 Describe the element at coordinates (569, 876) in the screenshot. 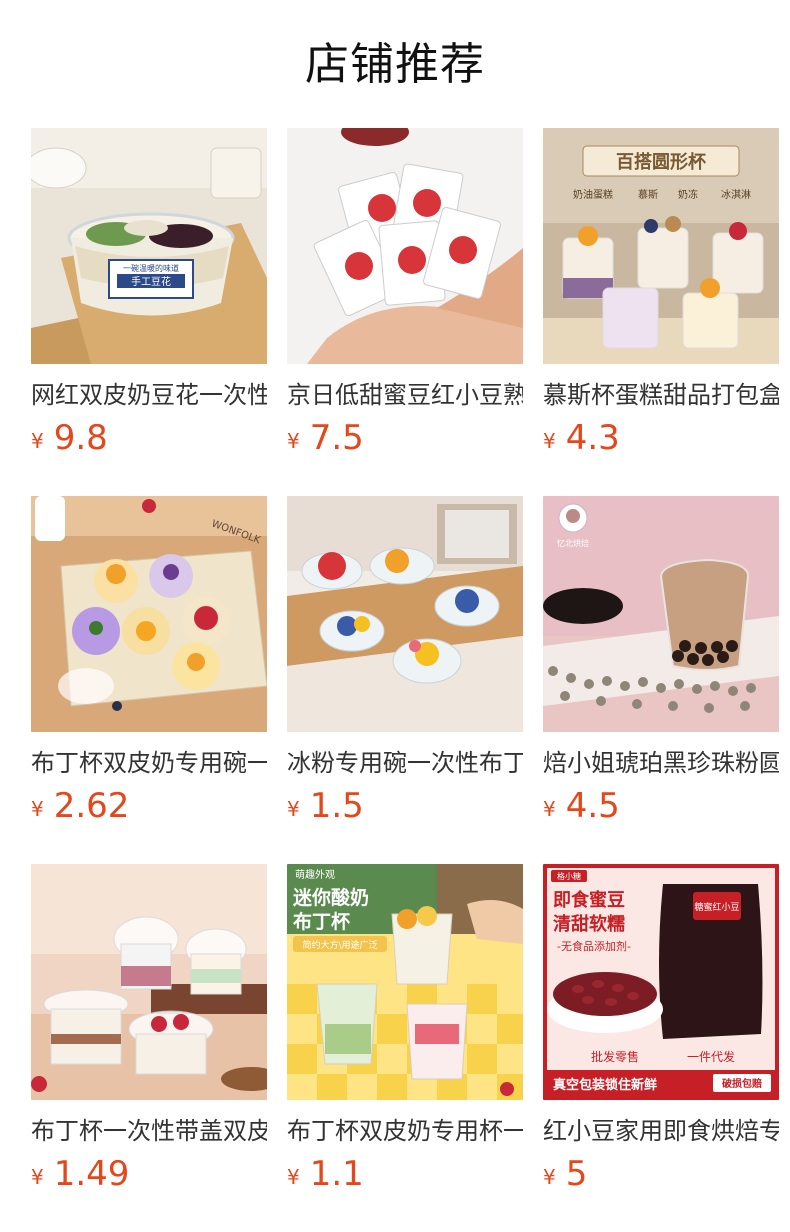

I see `brand-logo-text: 格小糖` at that location.